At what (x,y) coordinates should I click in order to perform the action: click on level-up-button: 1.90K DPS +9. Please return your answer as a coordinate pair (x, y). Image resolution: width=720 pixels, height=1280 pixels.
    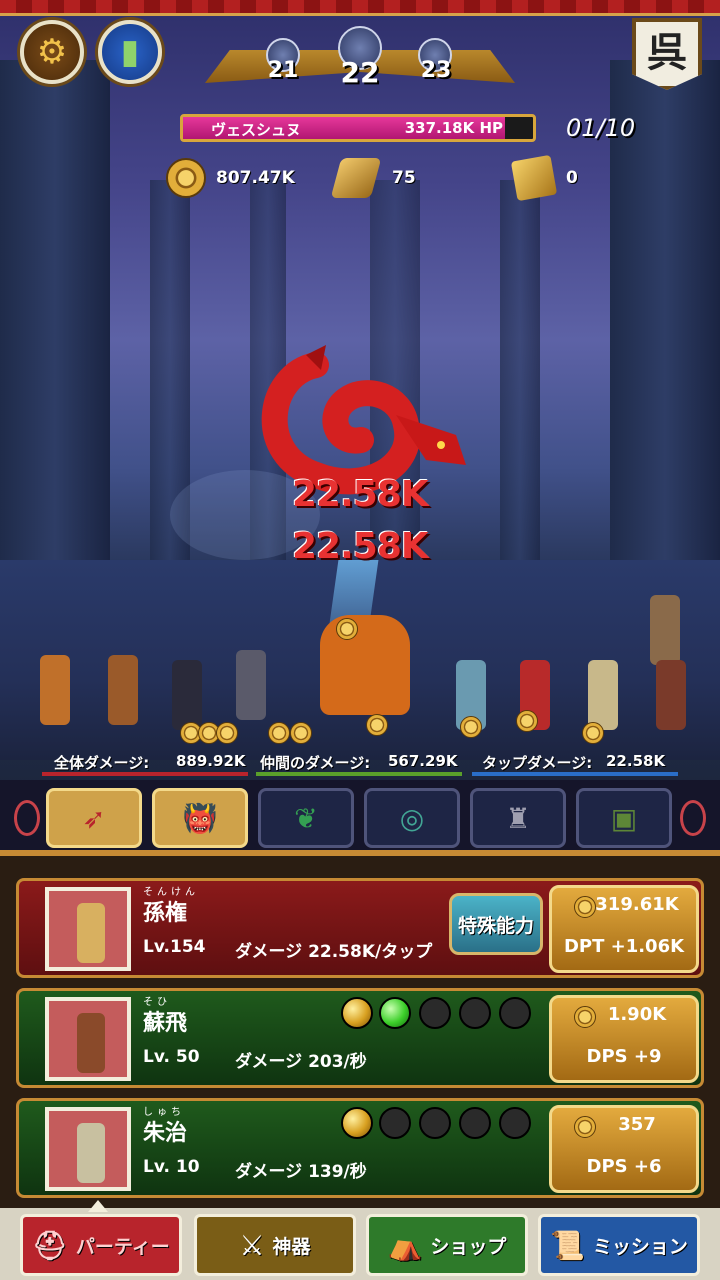
    Looking at the image, I should click on (624, 1039).